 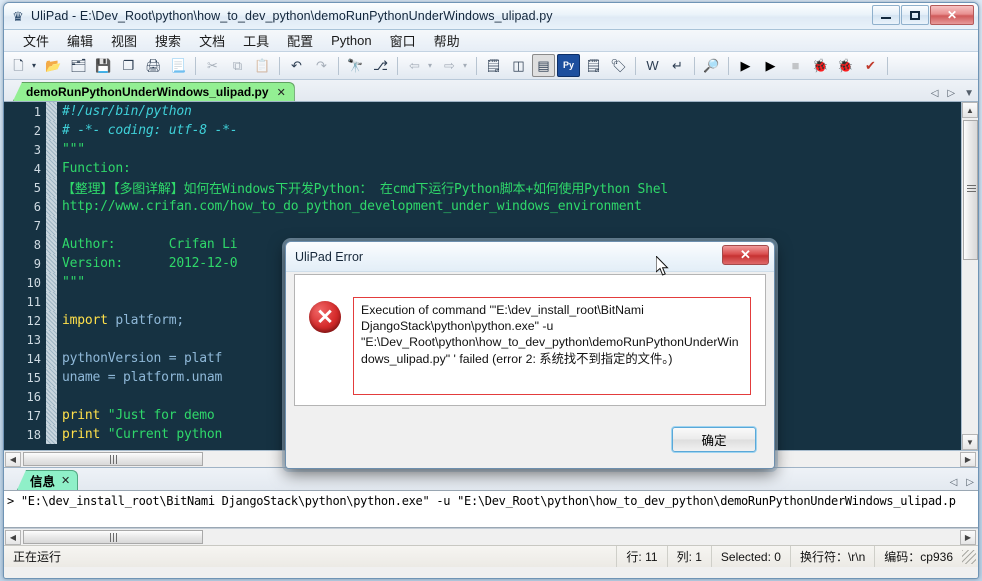 I want to click on forward-icon: ⇨, so click(x=449, y=65).